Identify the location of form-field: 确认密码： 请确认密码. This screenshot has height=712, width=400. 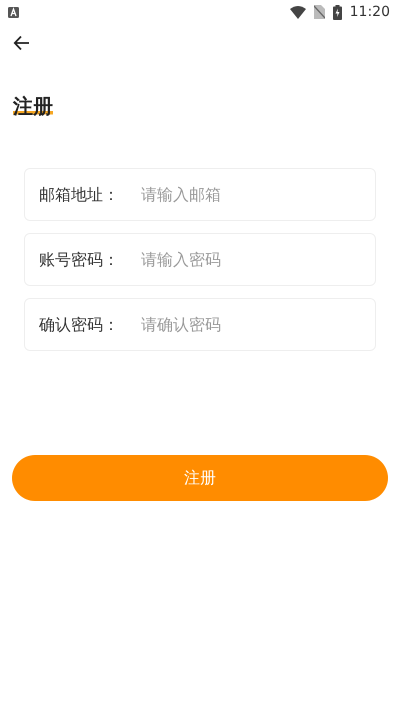
(200, 324).